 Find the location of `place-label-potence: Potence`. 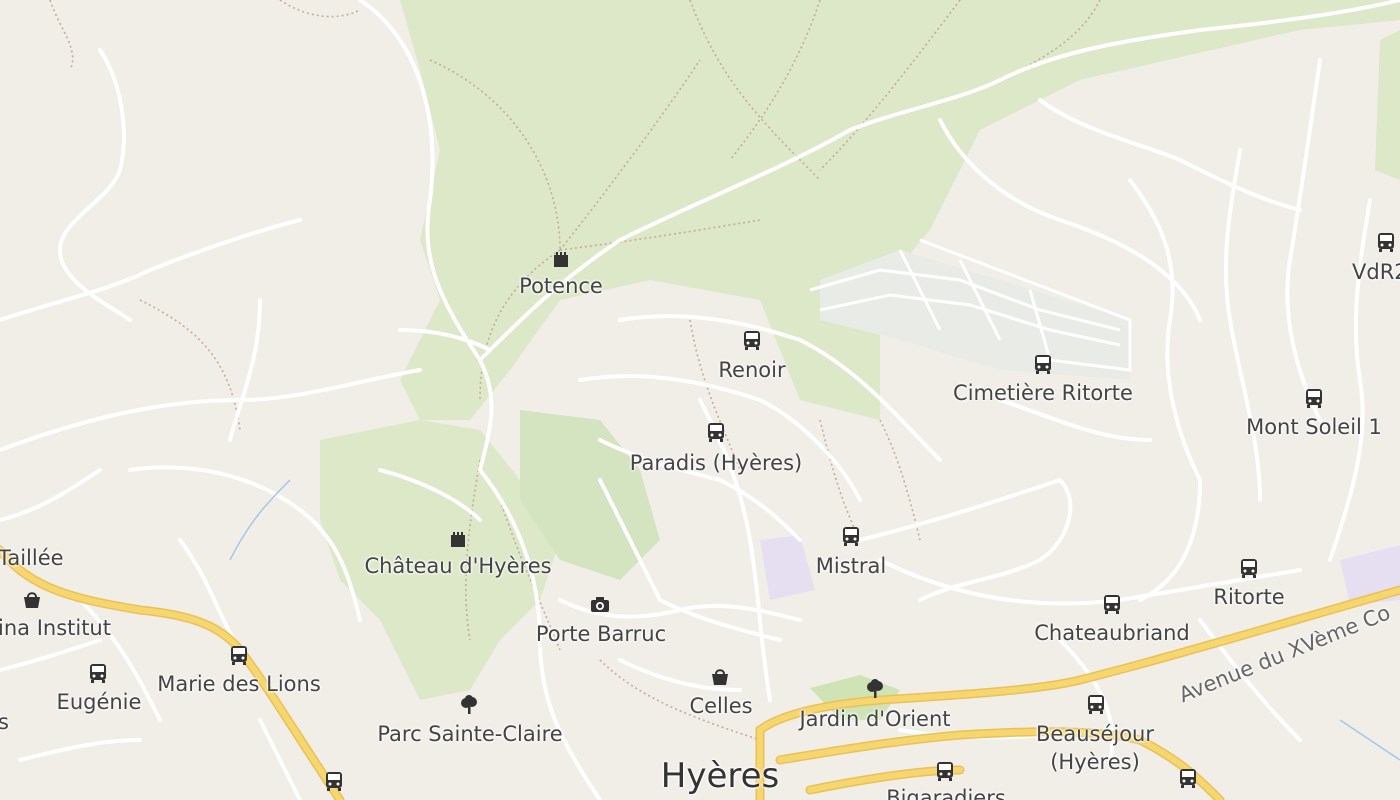

place-label-potence: Potence is located at coordinates (561, 286).